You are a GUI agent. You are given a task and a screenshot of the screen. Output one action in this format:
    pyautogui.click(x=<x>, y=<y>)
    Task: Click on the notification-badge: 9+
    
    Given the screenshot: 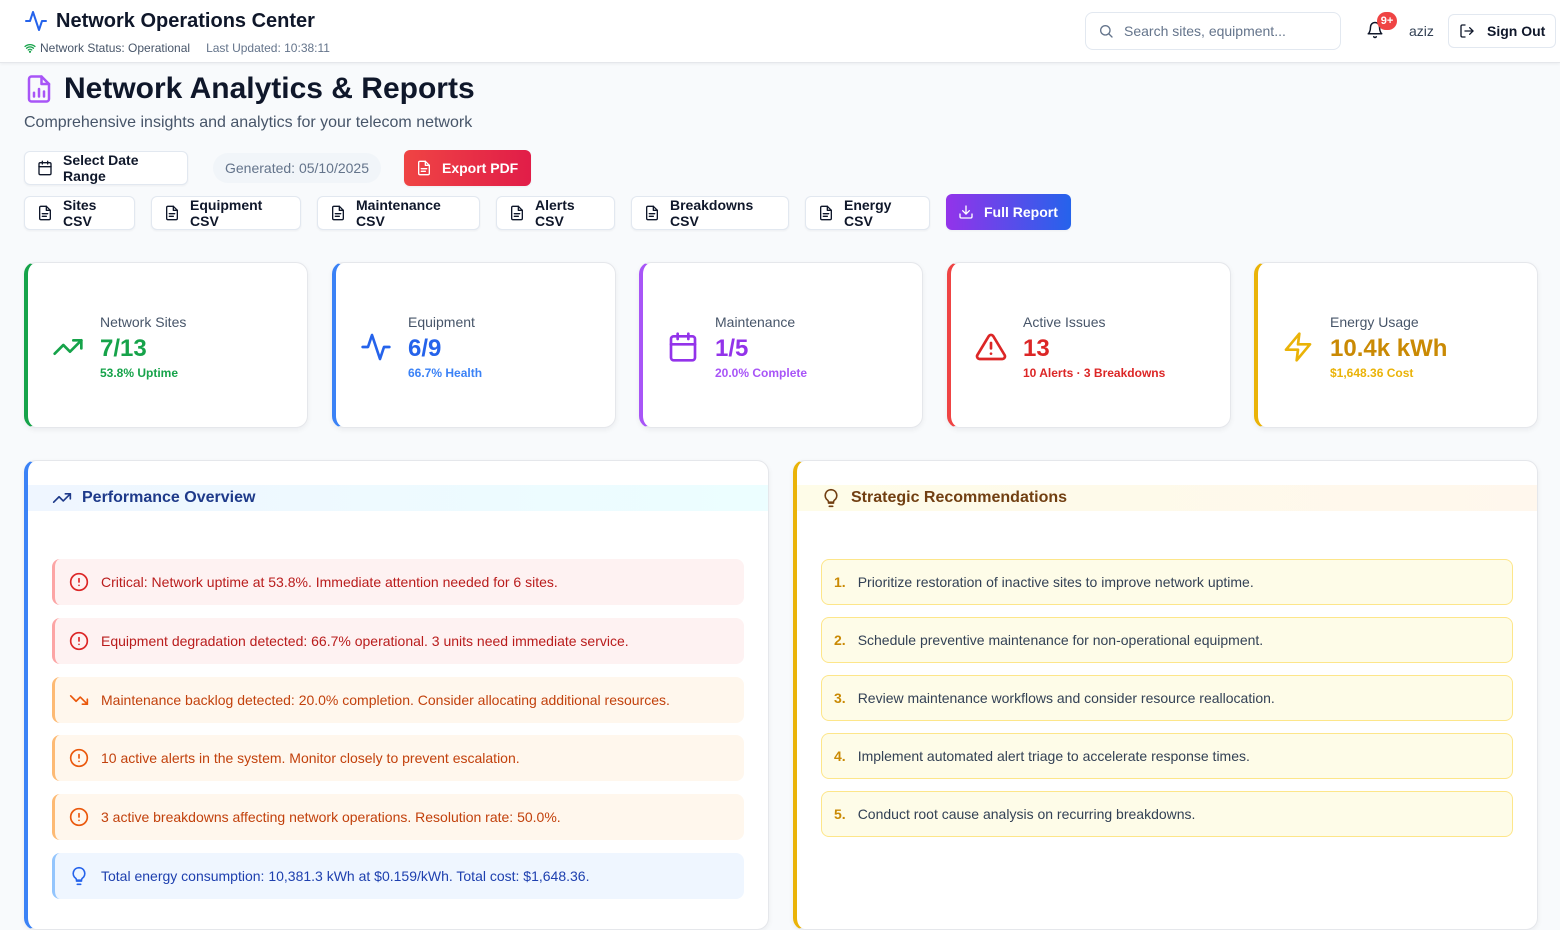 What is the action you would take?
    pyautogui.click(x=1387, y=21)
    